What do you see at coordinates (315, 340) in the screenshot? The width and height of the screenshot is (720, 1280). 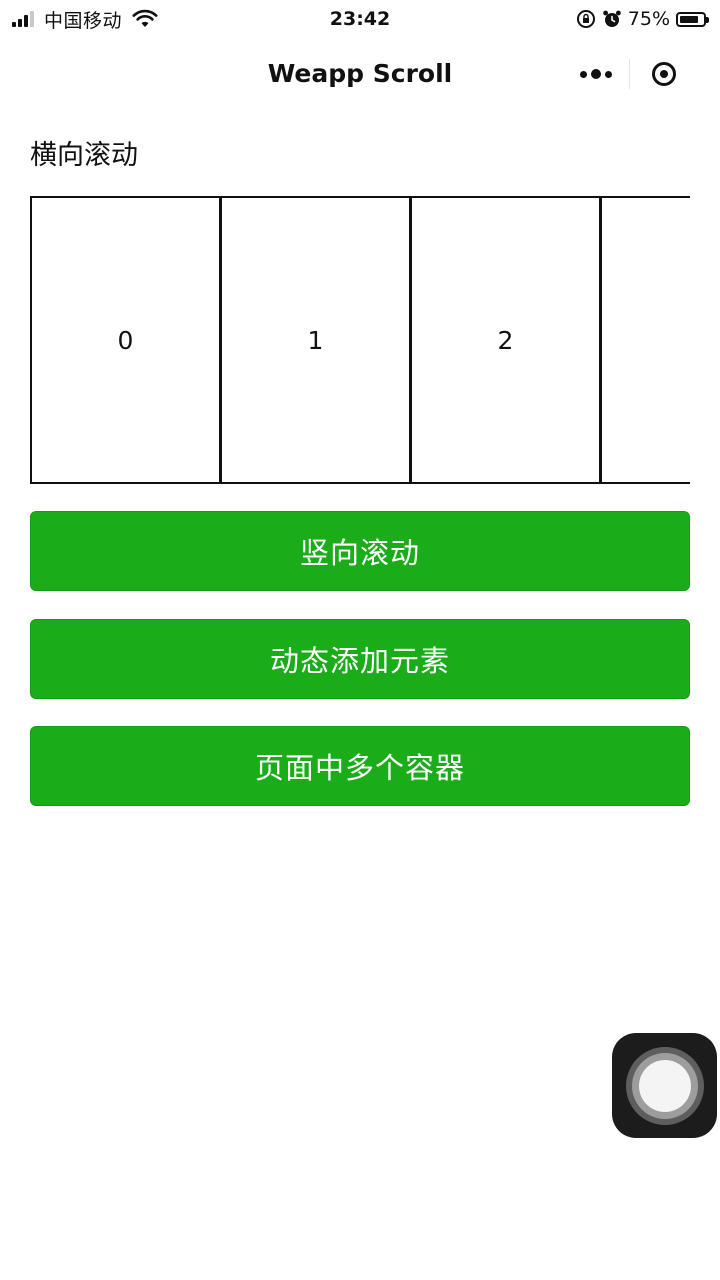 I see `scroll-item-1: 1` at bounding box center [315, 340].